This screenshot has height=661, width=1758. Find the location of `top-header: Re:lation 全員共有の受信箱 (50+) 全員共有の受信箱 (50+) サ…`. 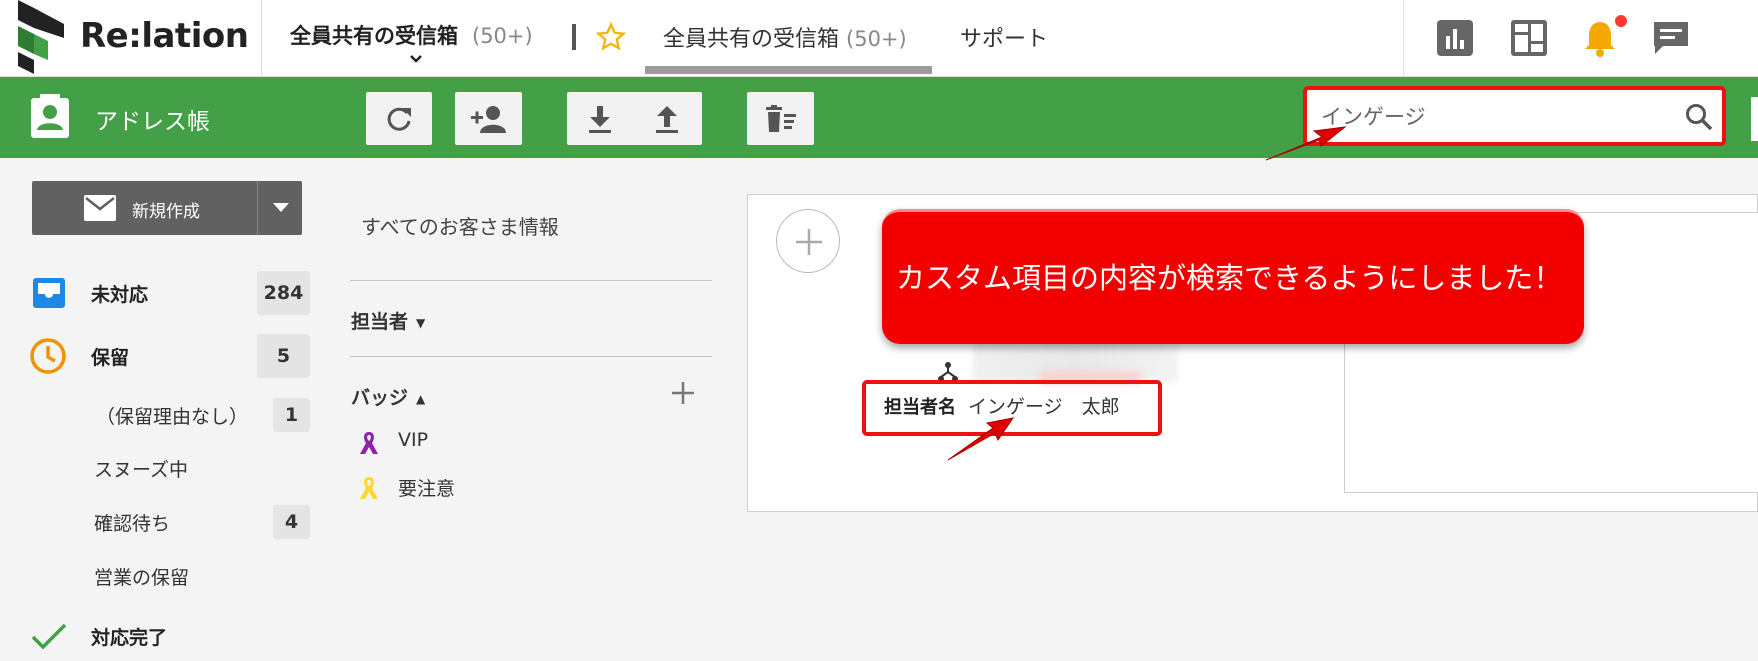

top-header: Re:lation 全員共有の受信箱 (50+) 全員共有の受信箱 (50+) サ… is located at coordinates (879, 38).